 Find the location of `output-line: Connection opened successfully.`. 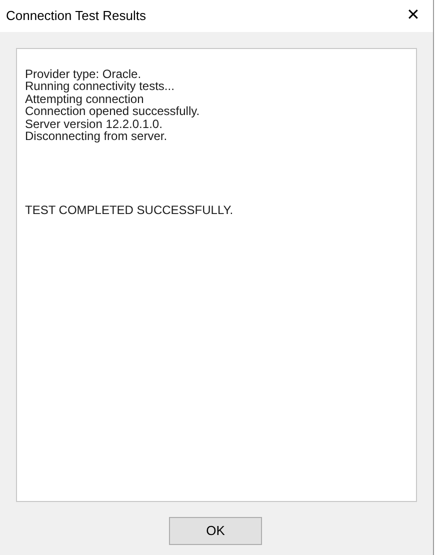

output-line: Connection opened successfully. is located at coordinates (112, 111).